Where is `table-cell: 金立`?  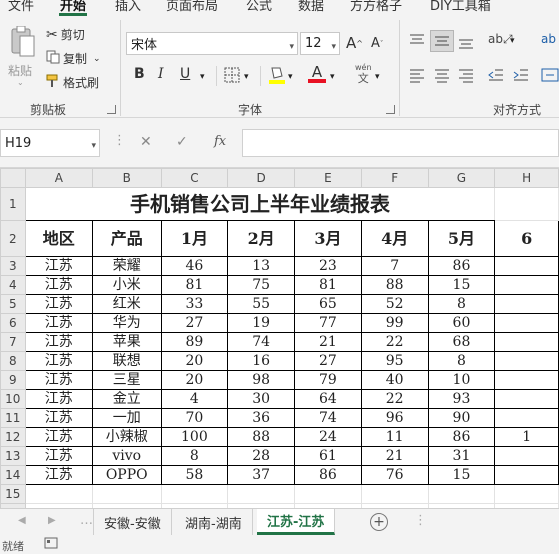 table-cell: 金立 is located at coordinates (126, 399).